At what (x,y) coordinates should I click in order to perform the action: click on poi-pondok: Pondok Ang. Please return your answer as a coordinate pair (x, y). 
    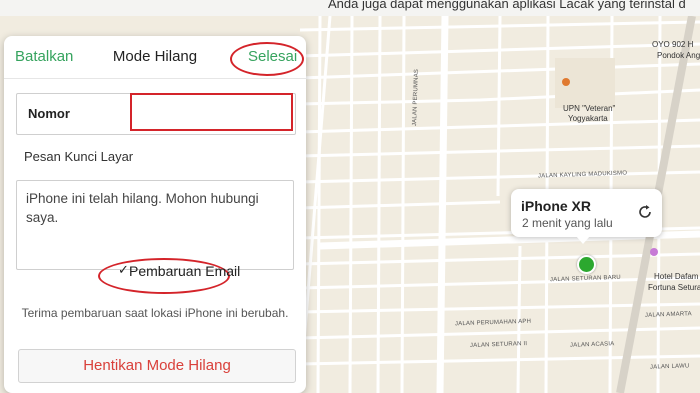
    Looking at the image, I should click on (678, 55).